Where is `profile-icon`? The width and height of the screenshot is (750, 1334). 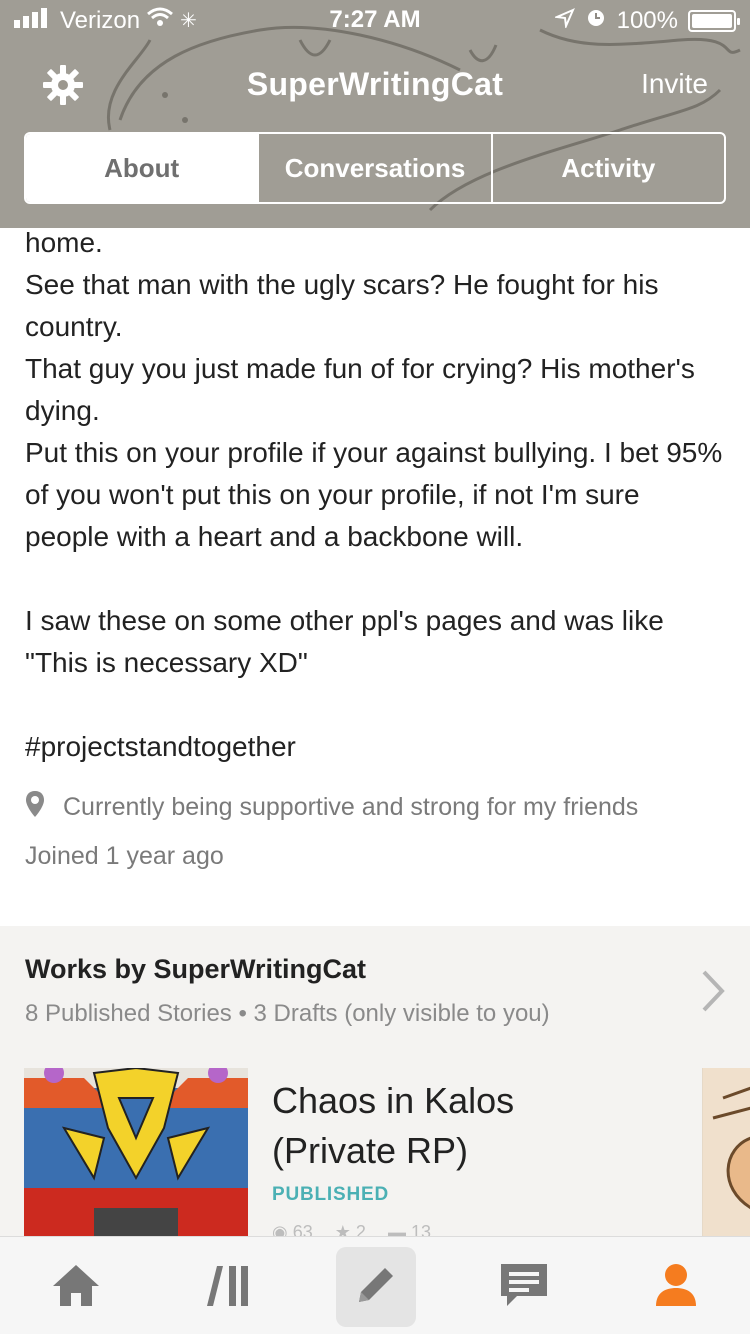
profile-icon is located at coordinates (676, 1287).